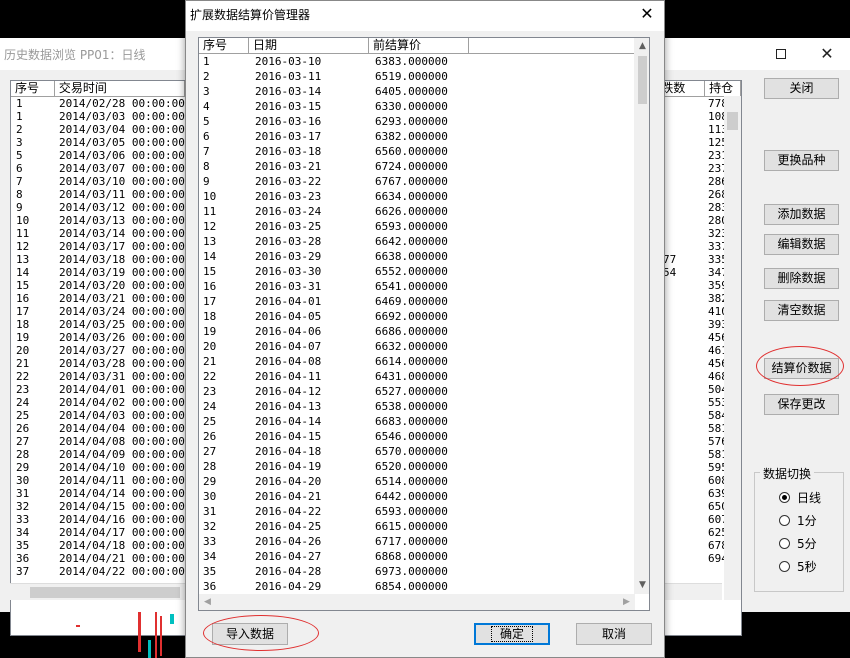 Image resolution: width=850 pixels, height=658 pixels. I want to click on radio-dot-icon, so click(784, 566).